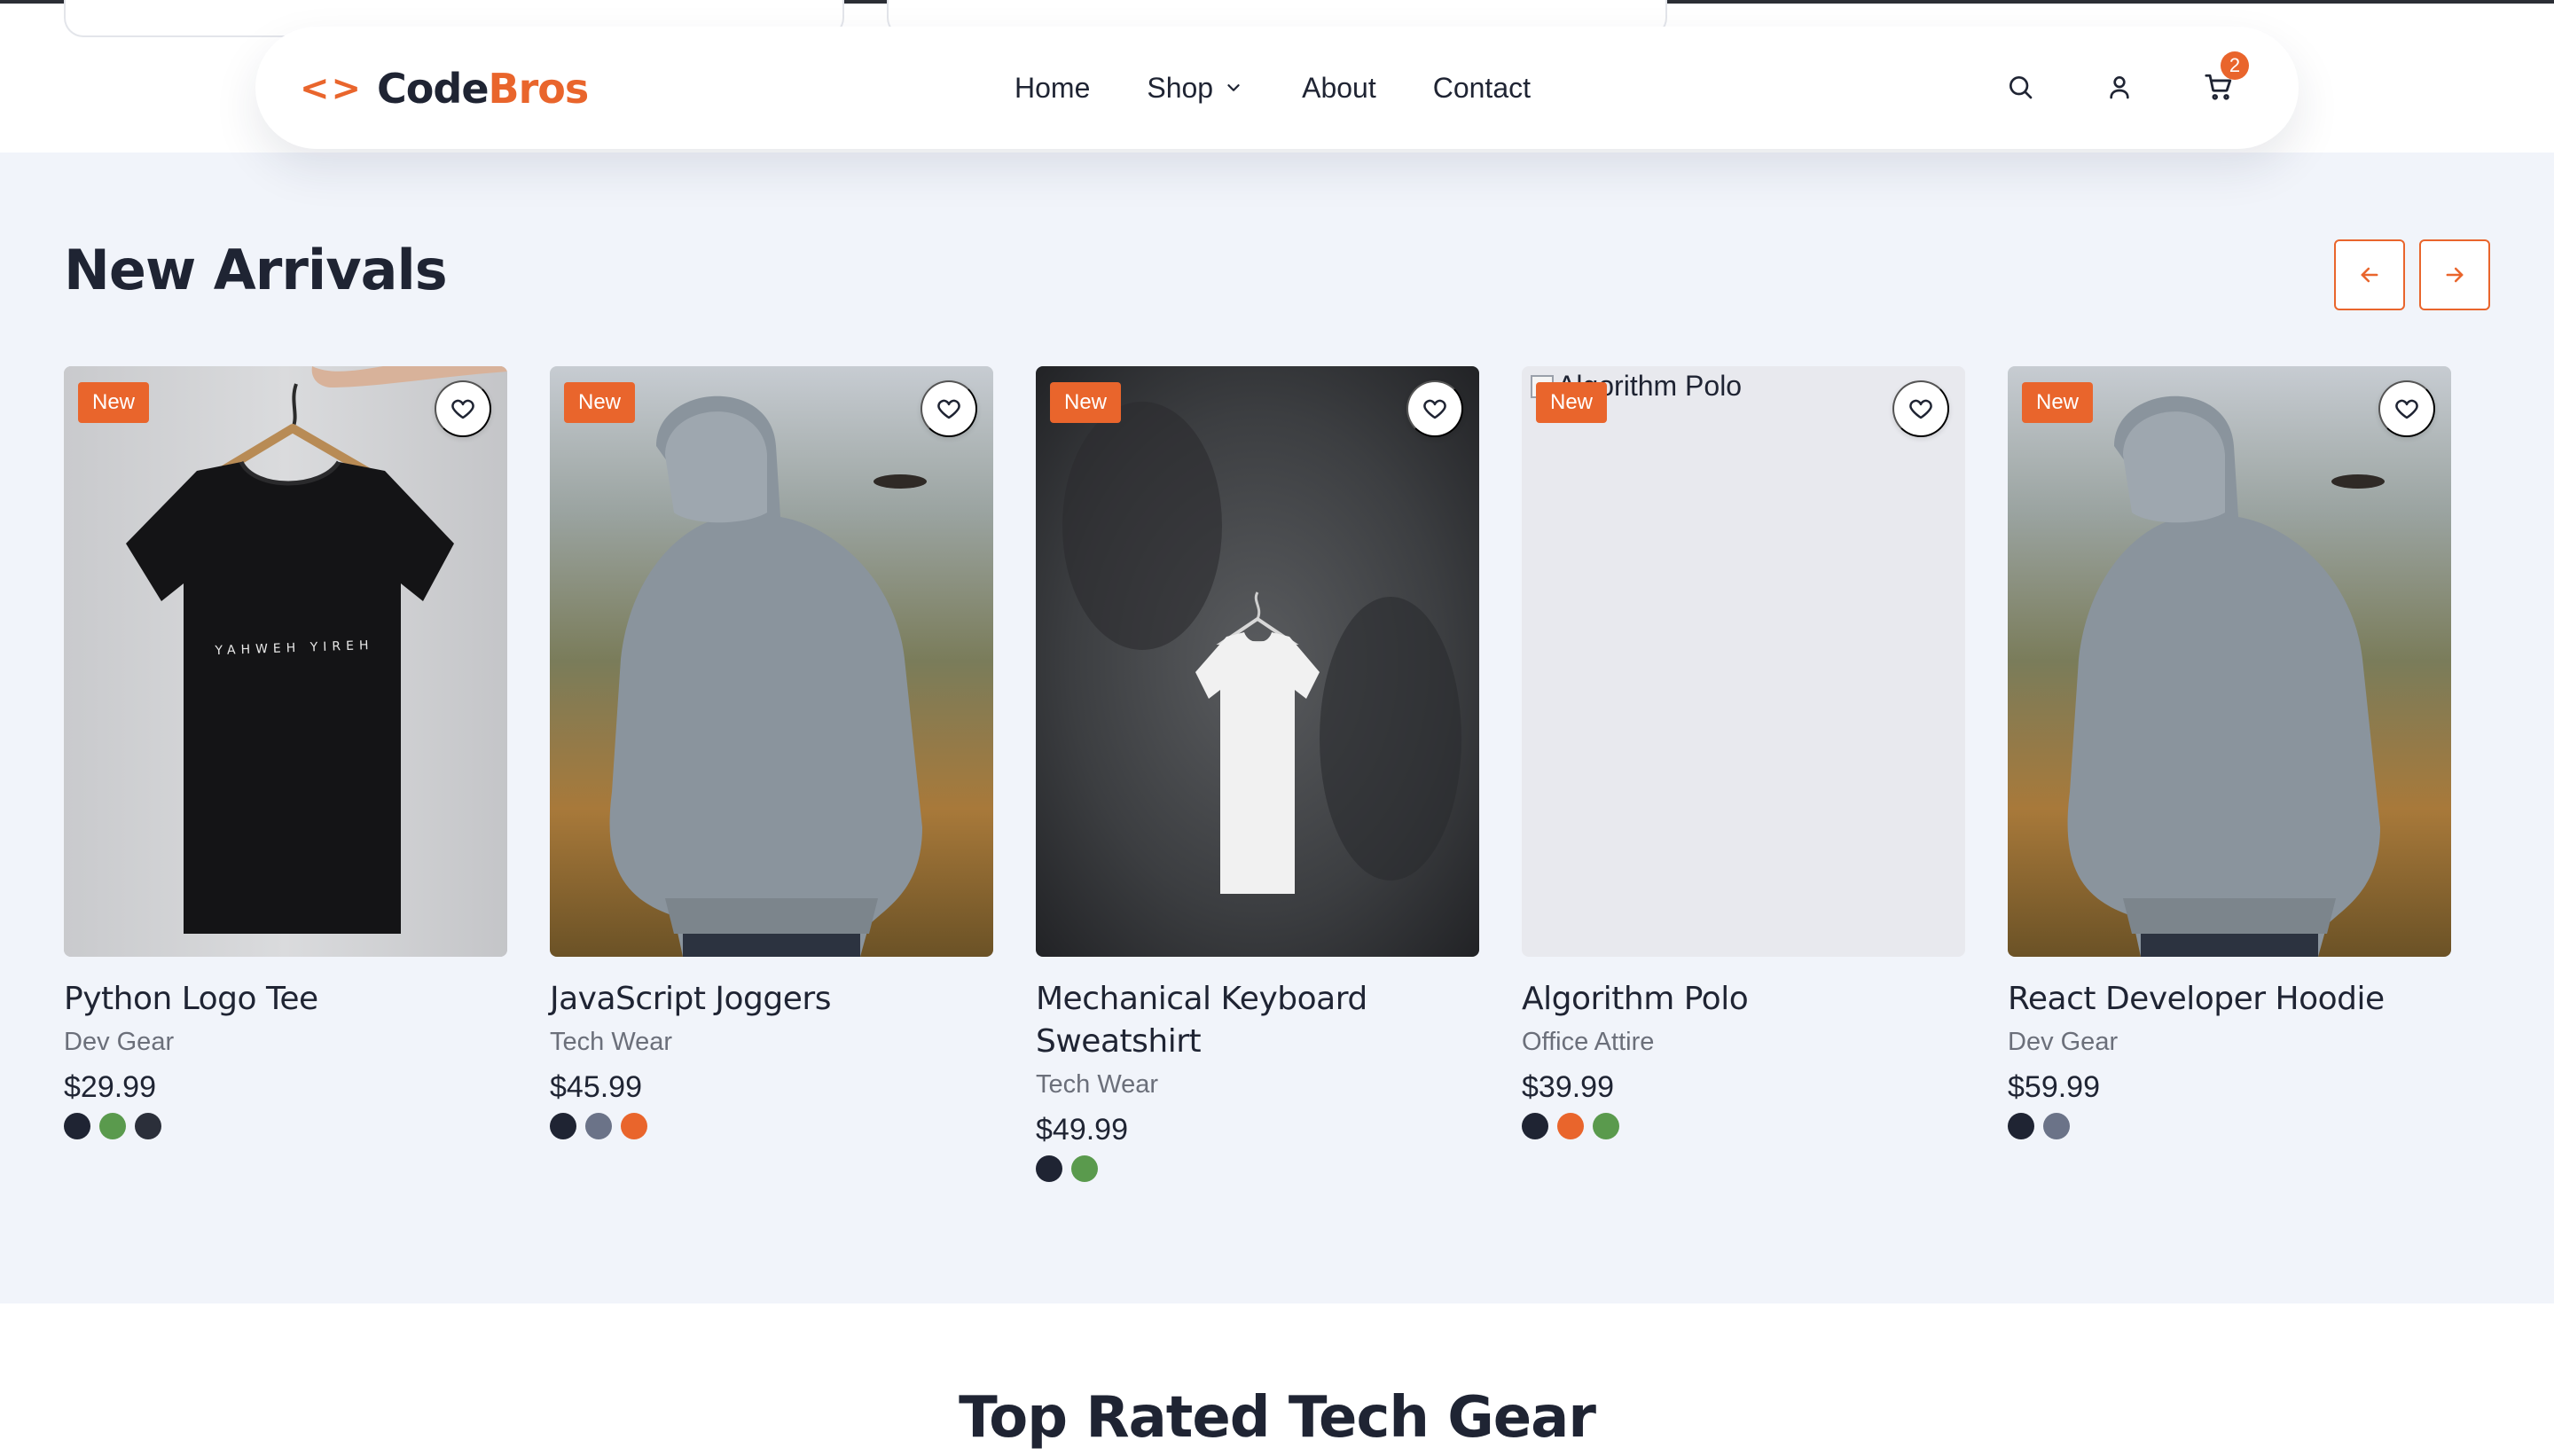 The height and width of the screenshot is (1456, 2554). I want to click on carousel-prev-button, so click(2369, 274).